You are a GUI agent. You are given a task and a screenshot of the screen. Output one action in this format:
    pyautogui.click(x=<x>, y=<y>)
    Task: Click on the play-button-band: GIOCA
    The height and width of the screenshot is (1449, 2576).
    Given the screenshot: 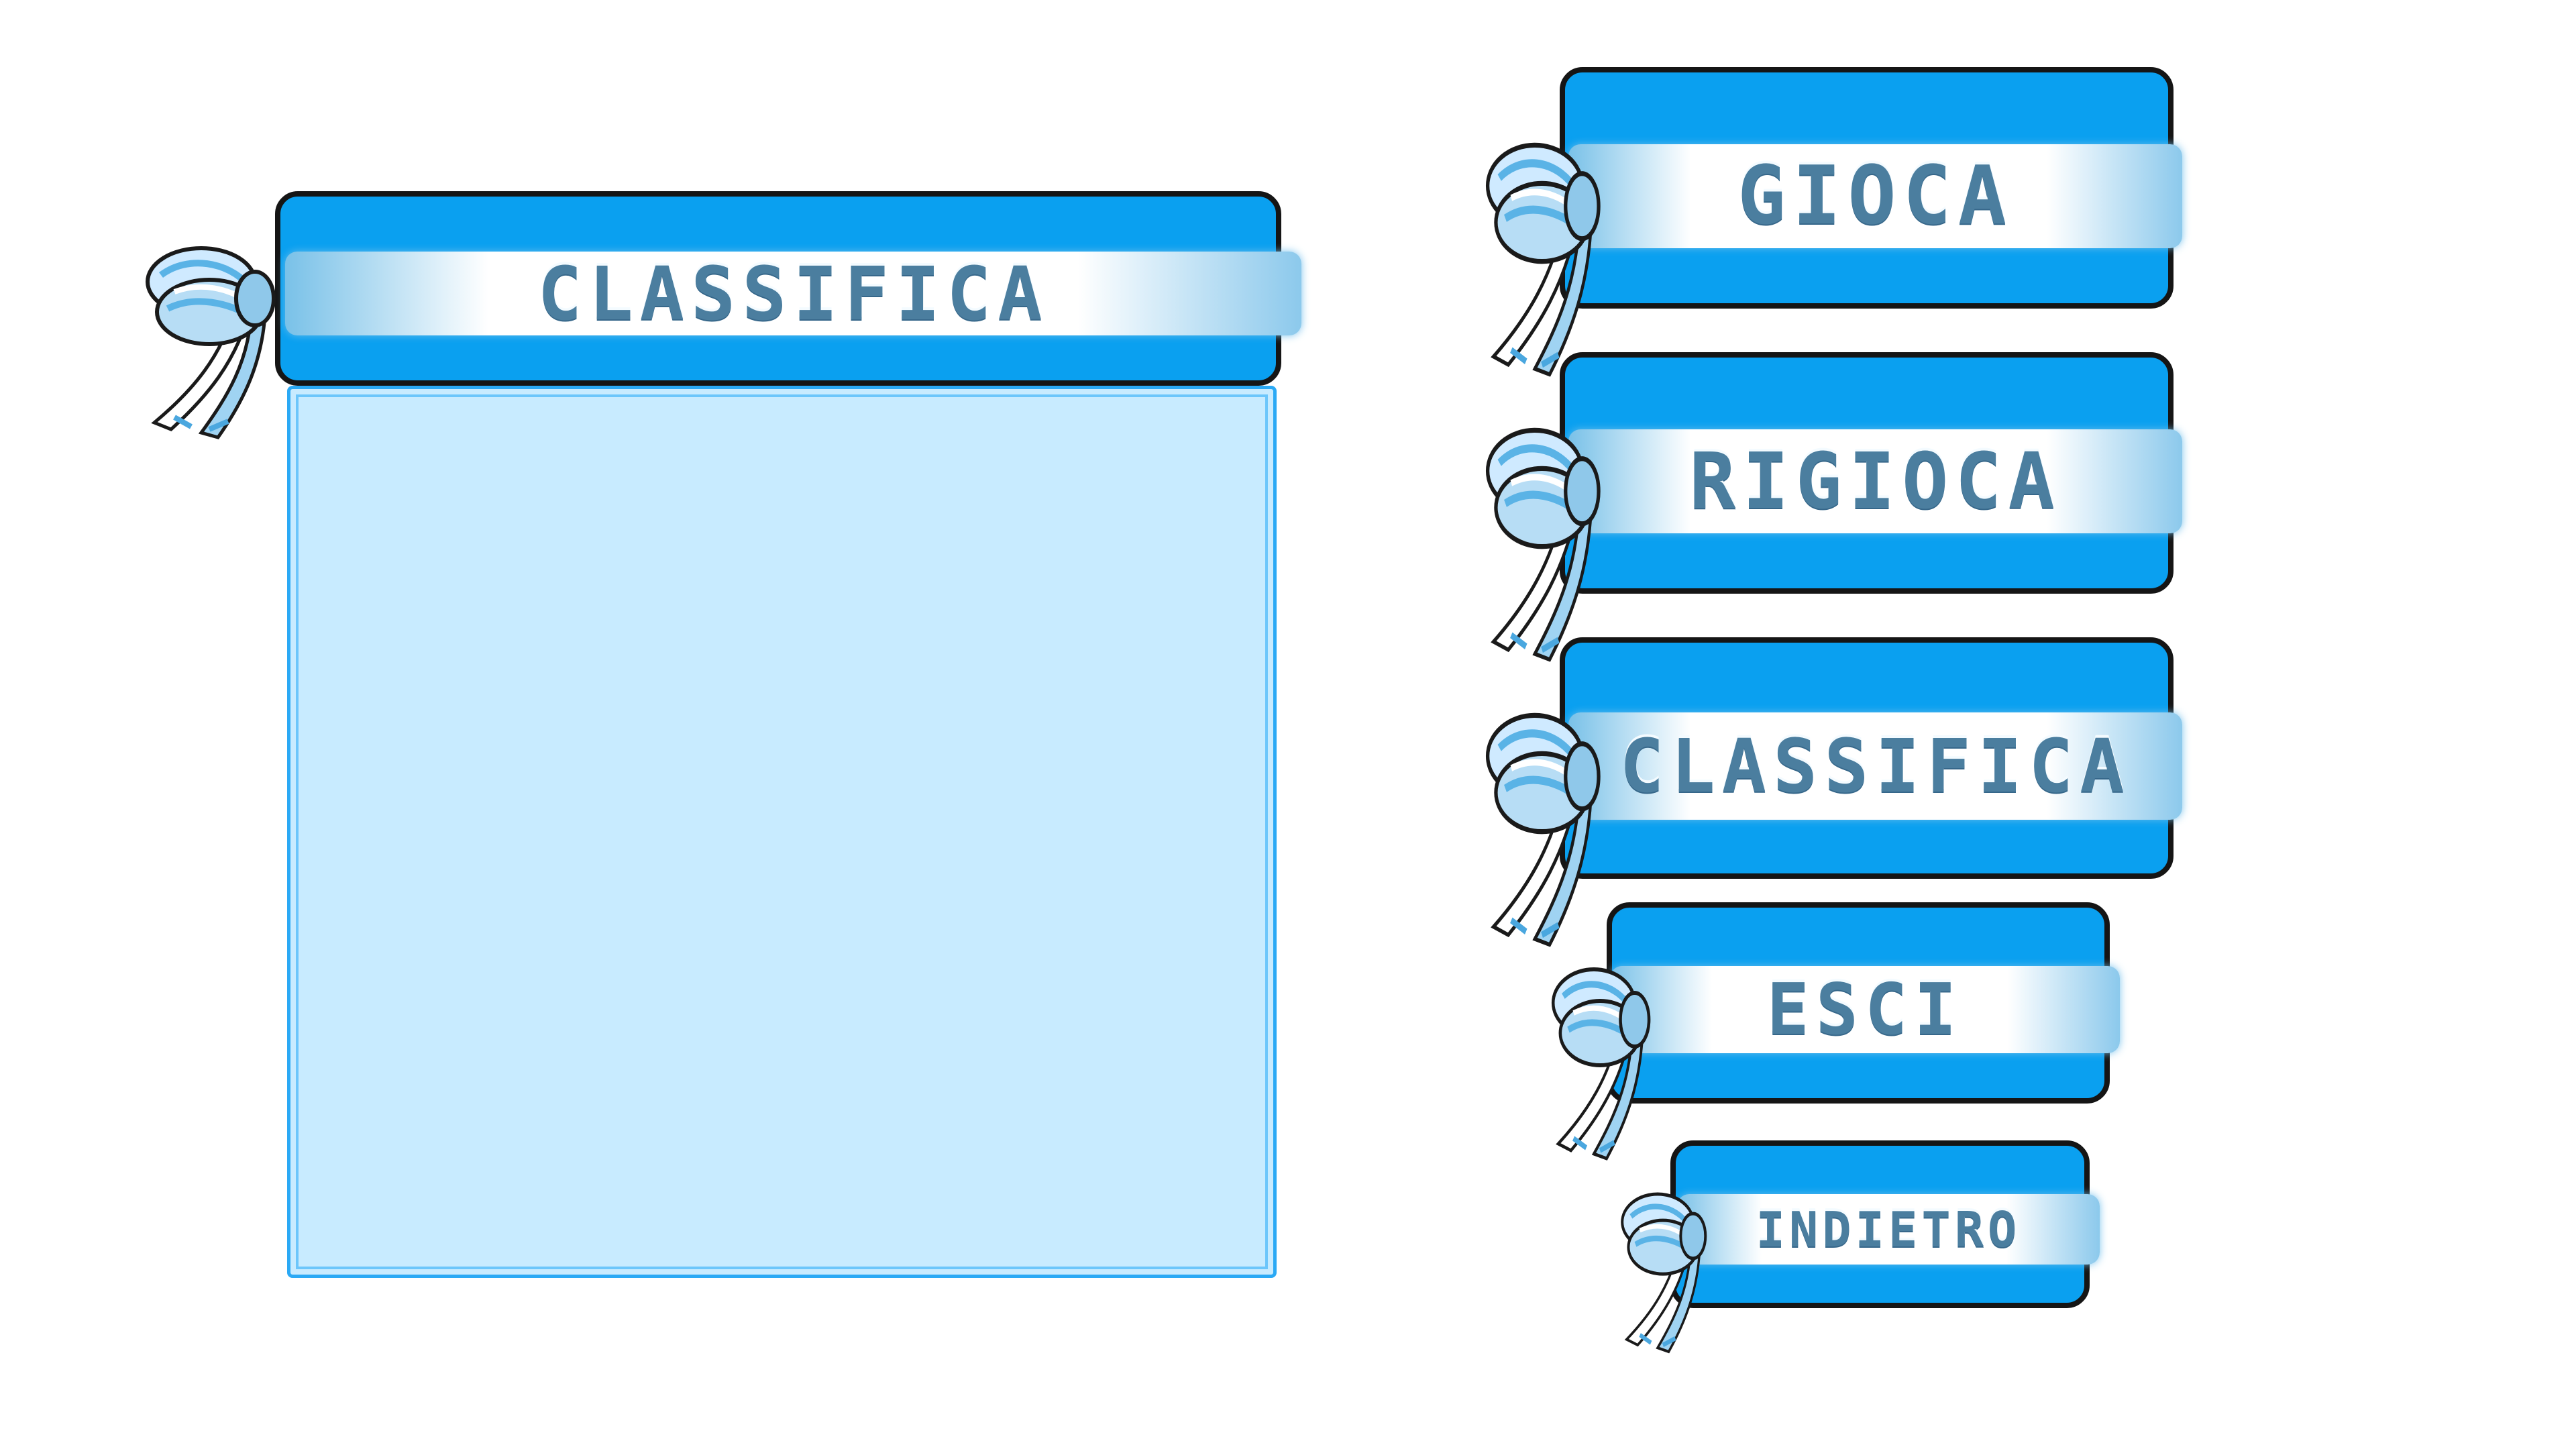 What is the action you would take?
    pyautogui.click(x=1875, y=196)
    